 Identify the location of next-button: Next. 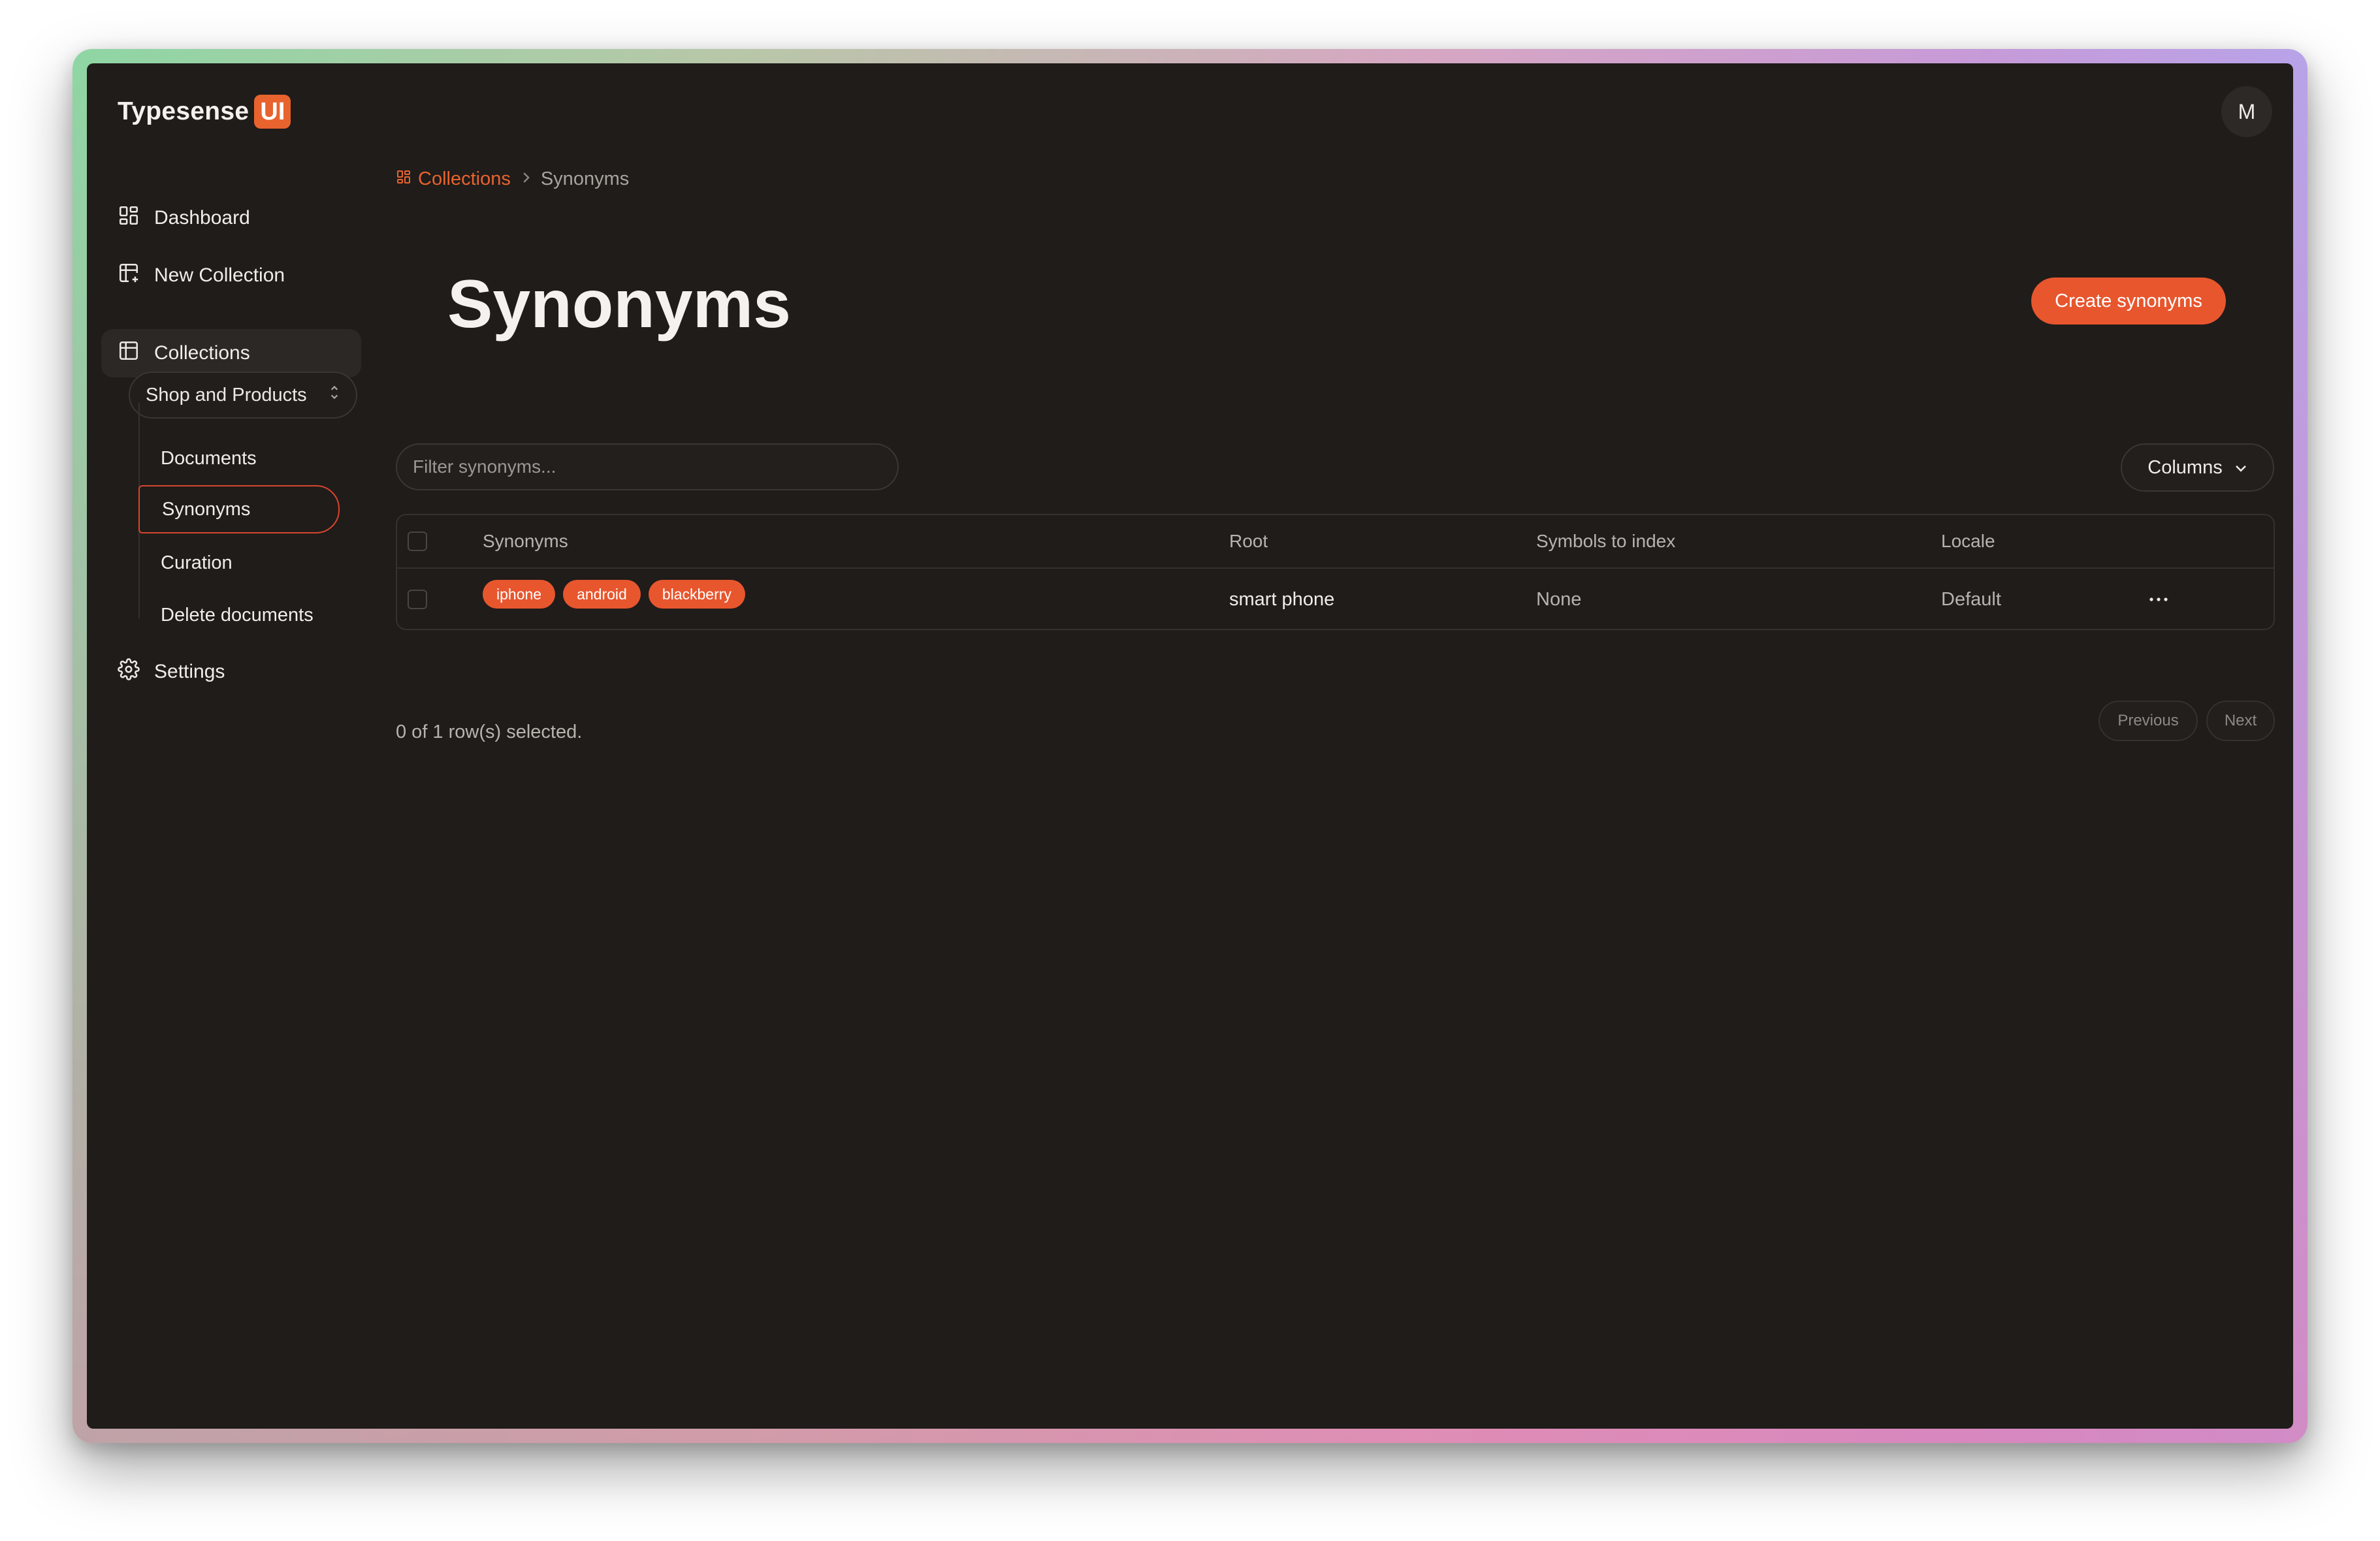
(2240, 721).